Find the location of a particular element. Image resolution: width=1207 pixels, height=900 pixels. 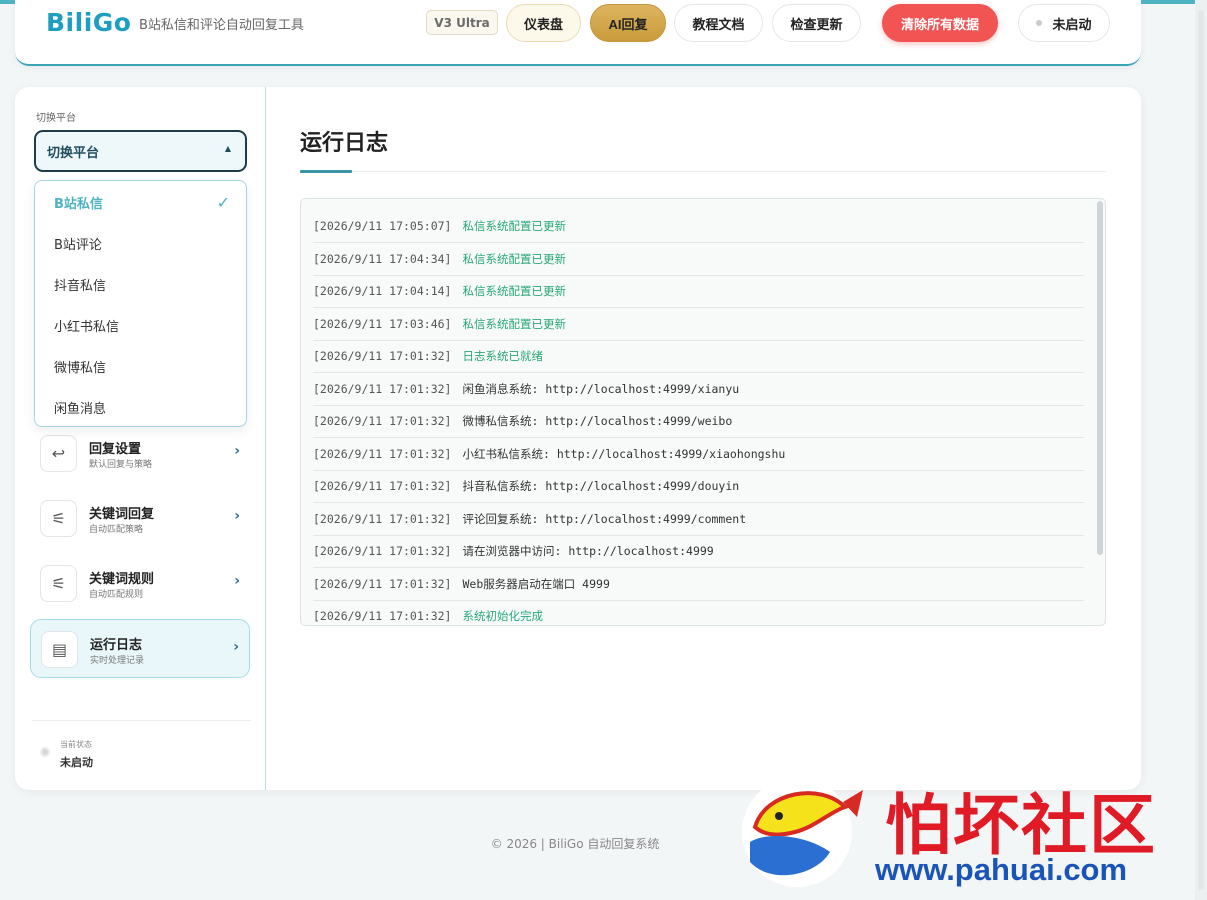

log-row: [2026/9/11 17:04:14] 私信系统配置已更新 is located at coordinates (698, 291).